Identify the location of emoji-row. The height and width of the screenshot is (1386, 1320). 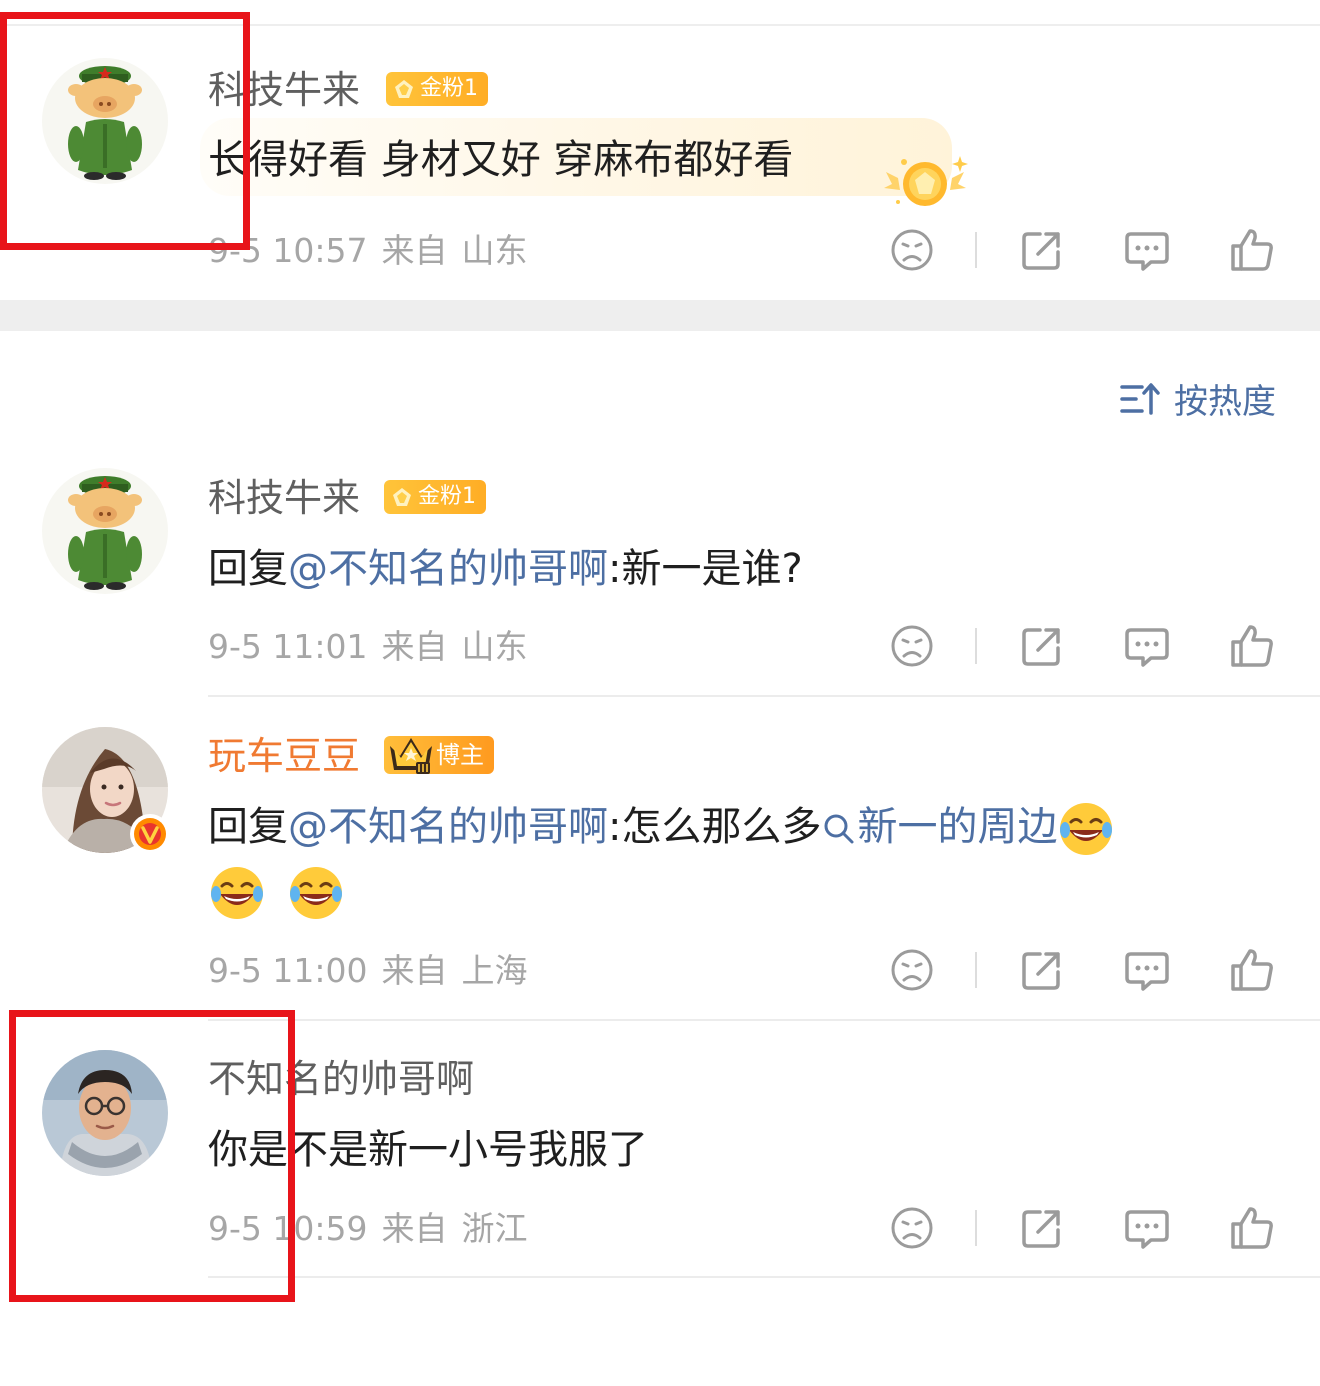
(276, 893).